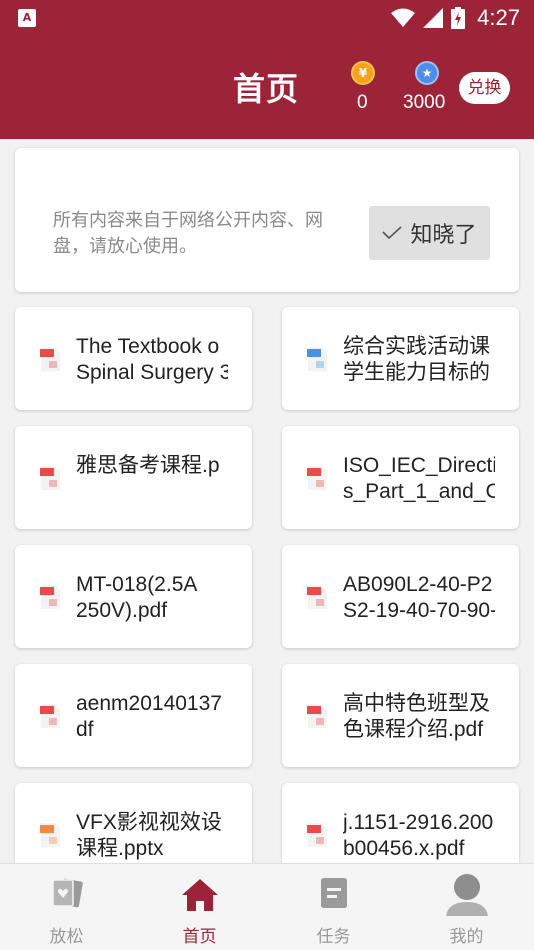  Describe the element at coordinates (419, 610) in the screenshot. I see `file-title-line: S2-19-40-70-90-` at that location.